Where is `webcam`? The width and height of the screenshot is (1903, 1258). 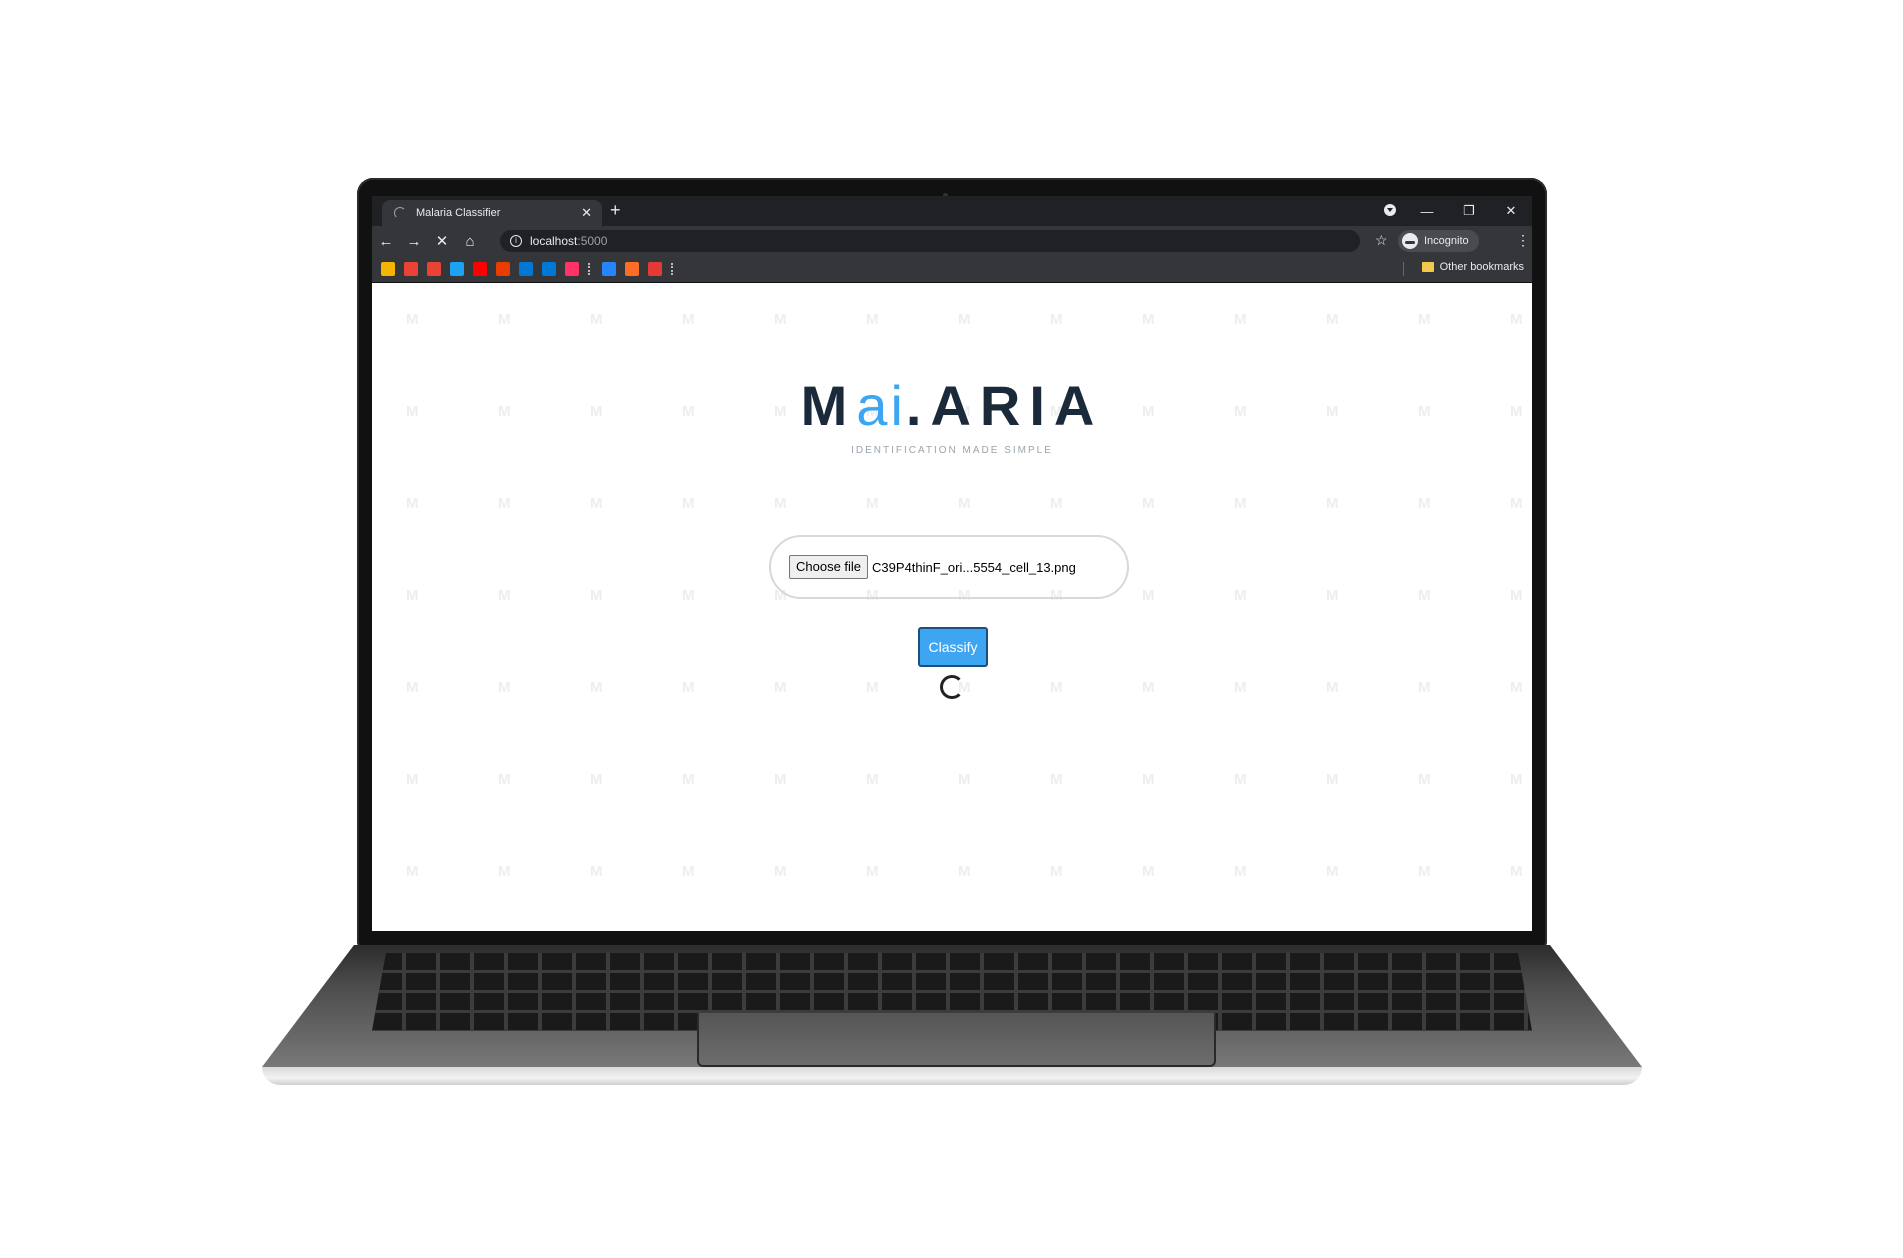 webcam is located at coordinates (952, 200).